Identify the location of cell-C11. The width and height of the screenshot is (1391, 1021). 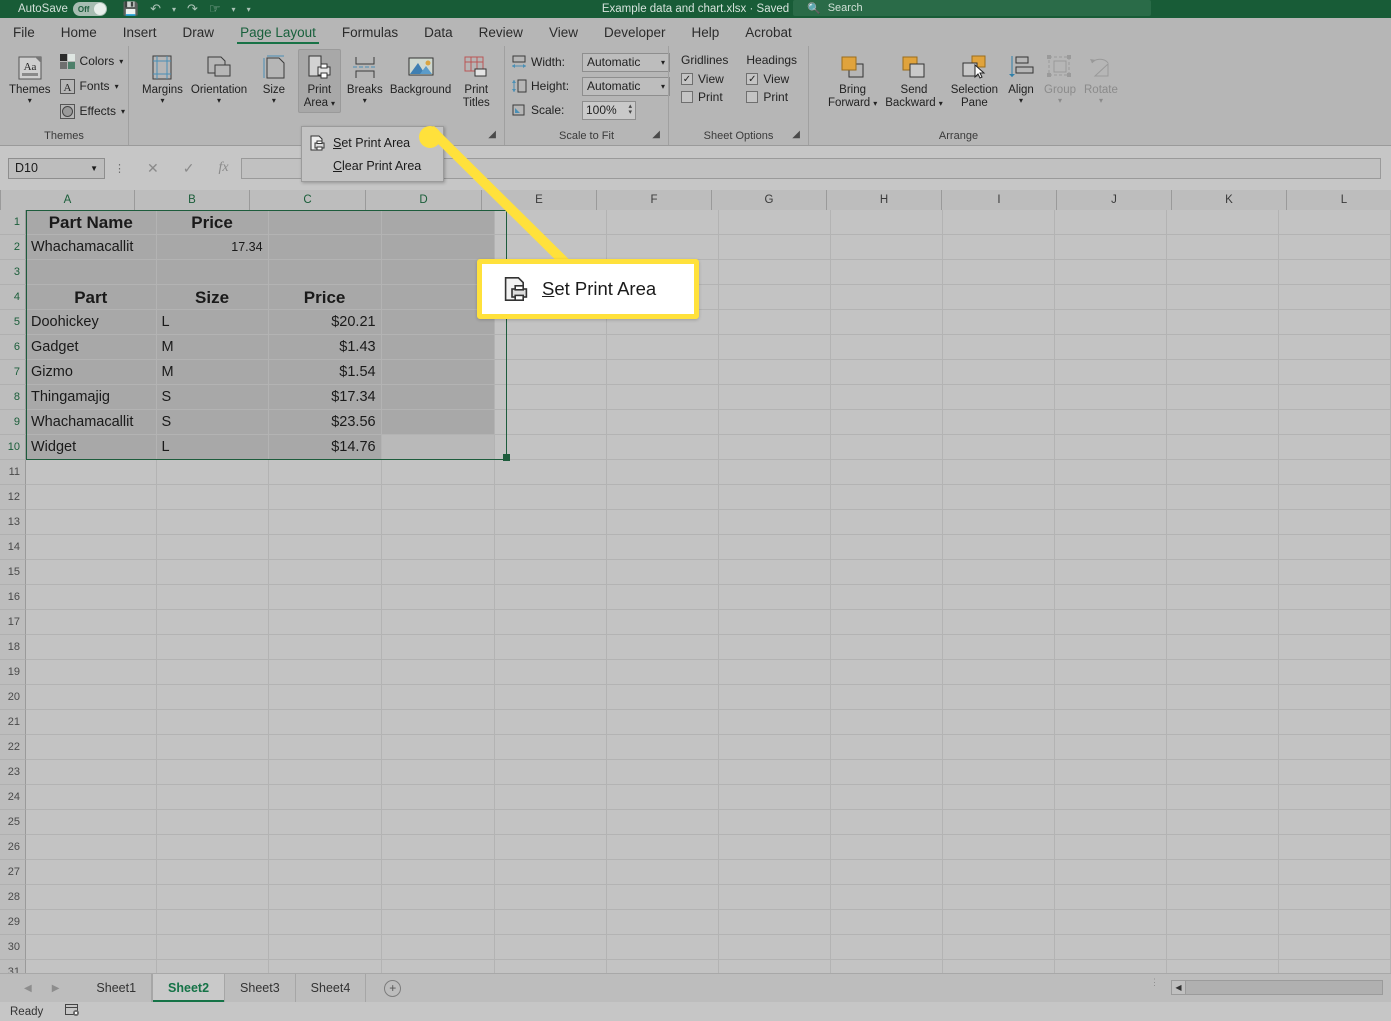
(325, 472).